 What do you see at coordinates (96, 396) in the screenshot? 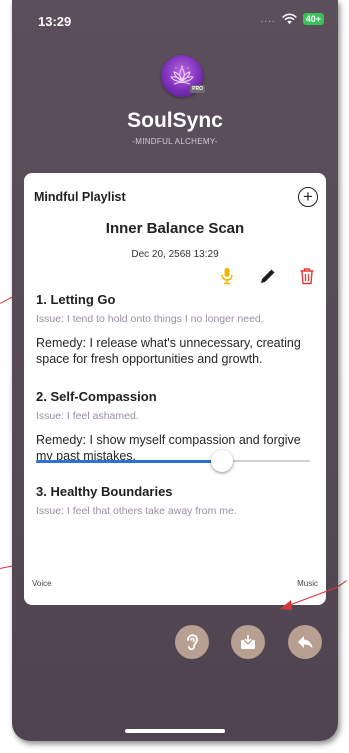
I see `item-title: 2. Self-Compassion` at bounding box center [96, 396].